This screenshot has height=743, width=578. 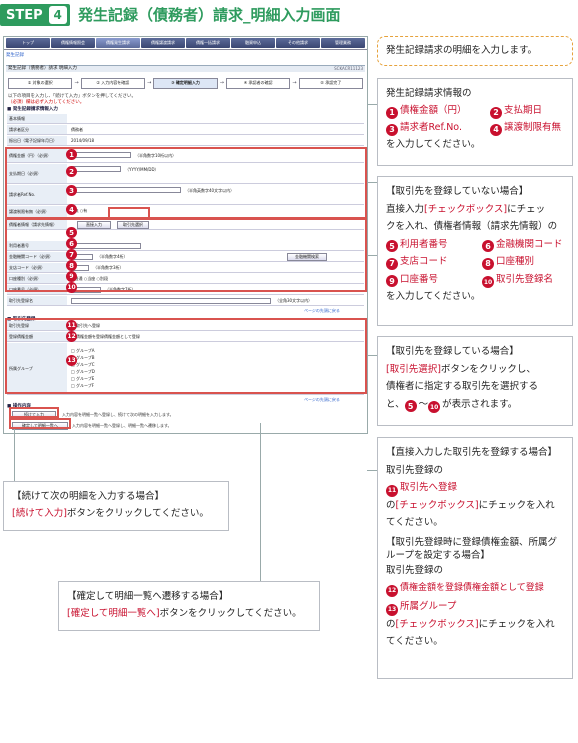 I want to click on callout-text: 取引先登録の, so click(x=415, y=470).